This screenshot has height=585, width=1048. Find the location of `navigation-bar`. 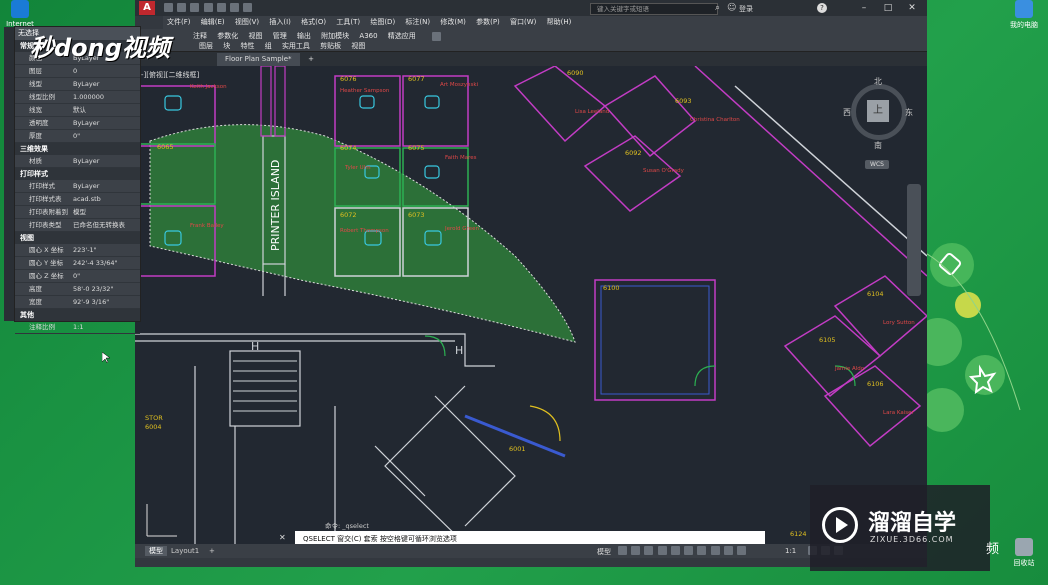

navigation-bar is located at coordinates (914, 240).